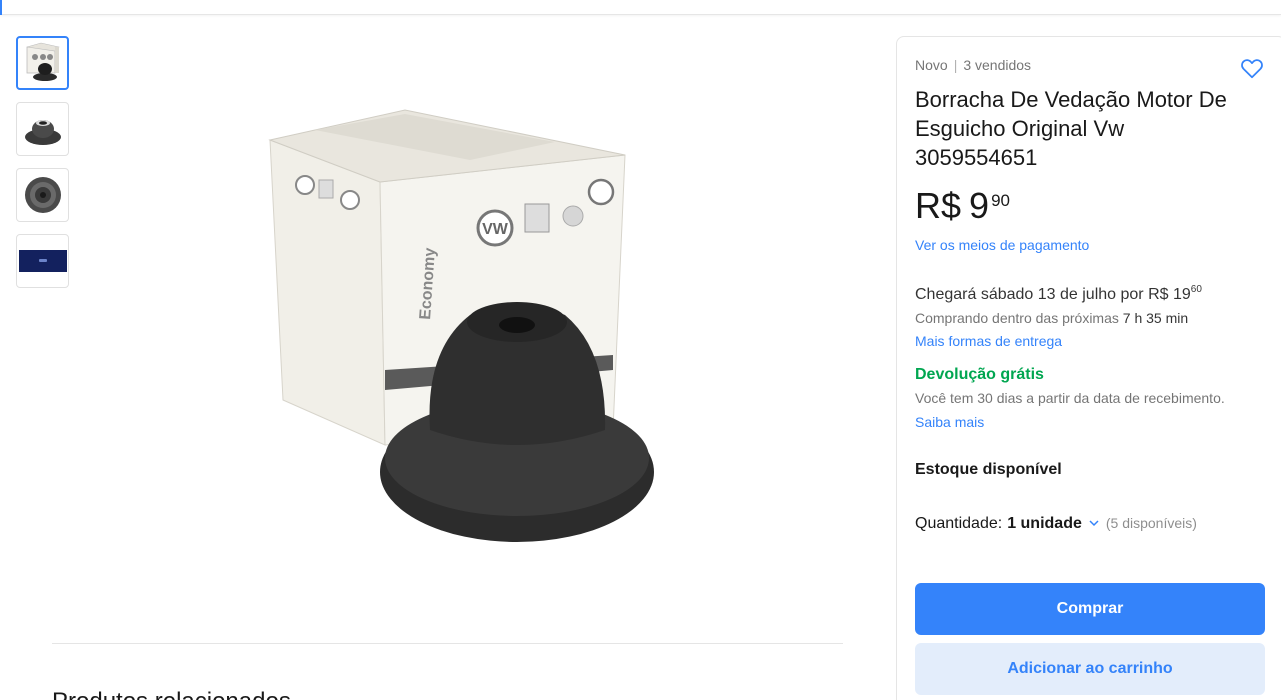 This screenshot has height=700, width=1281. Describe the element at coordinates (988, 469) in the screenshot. I see `stock-status: Estoque disponível` at that location.